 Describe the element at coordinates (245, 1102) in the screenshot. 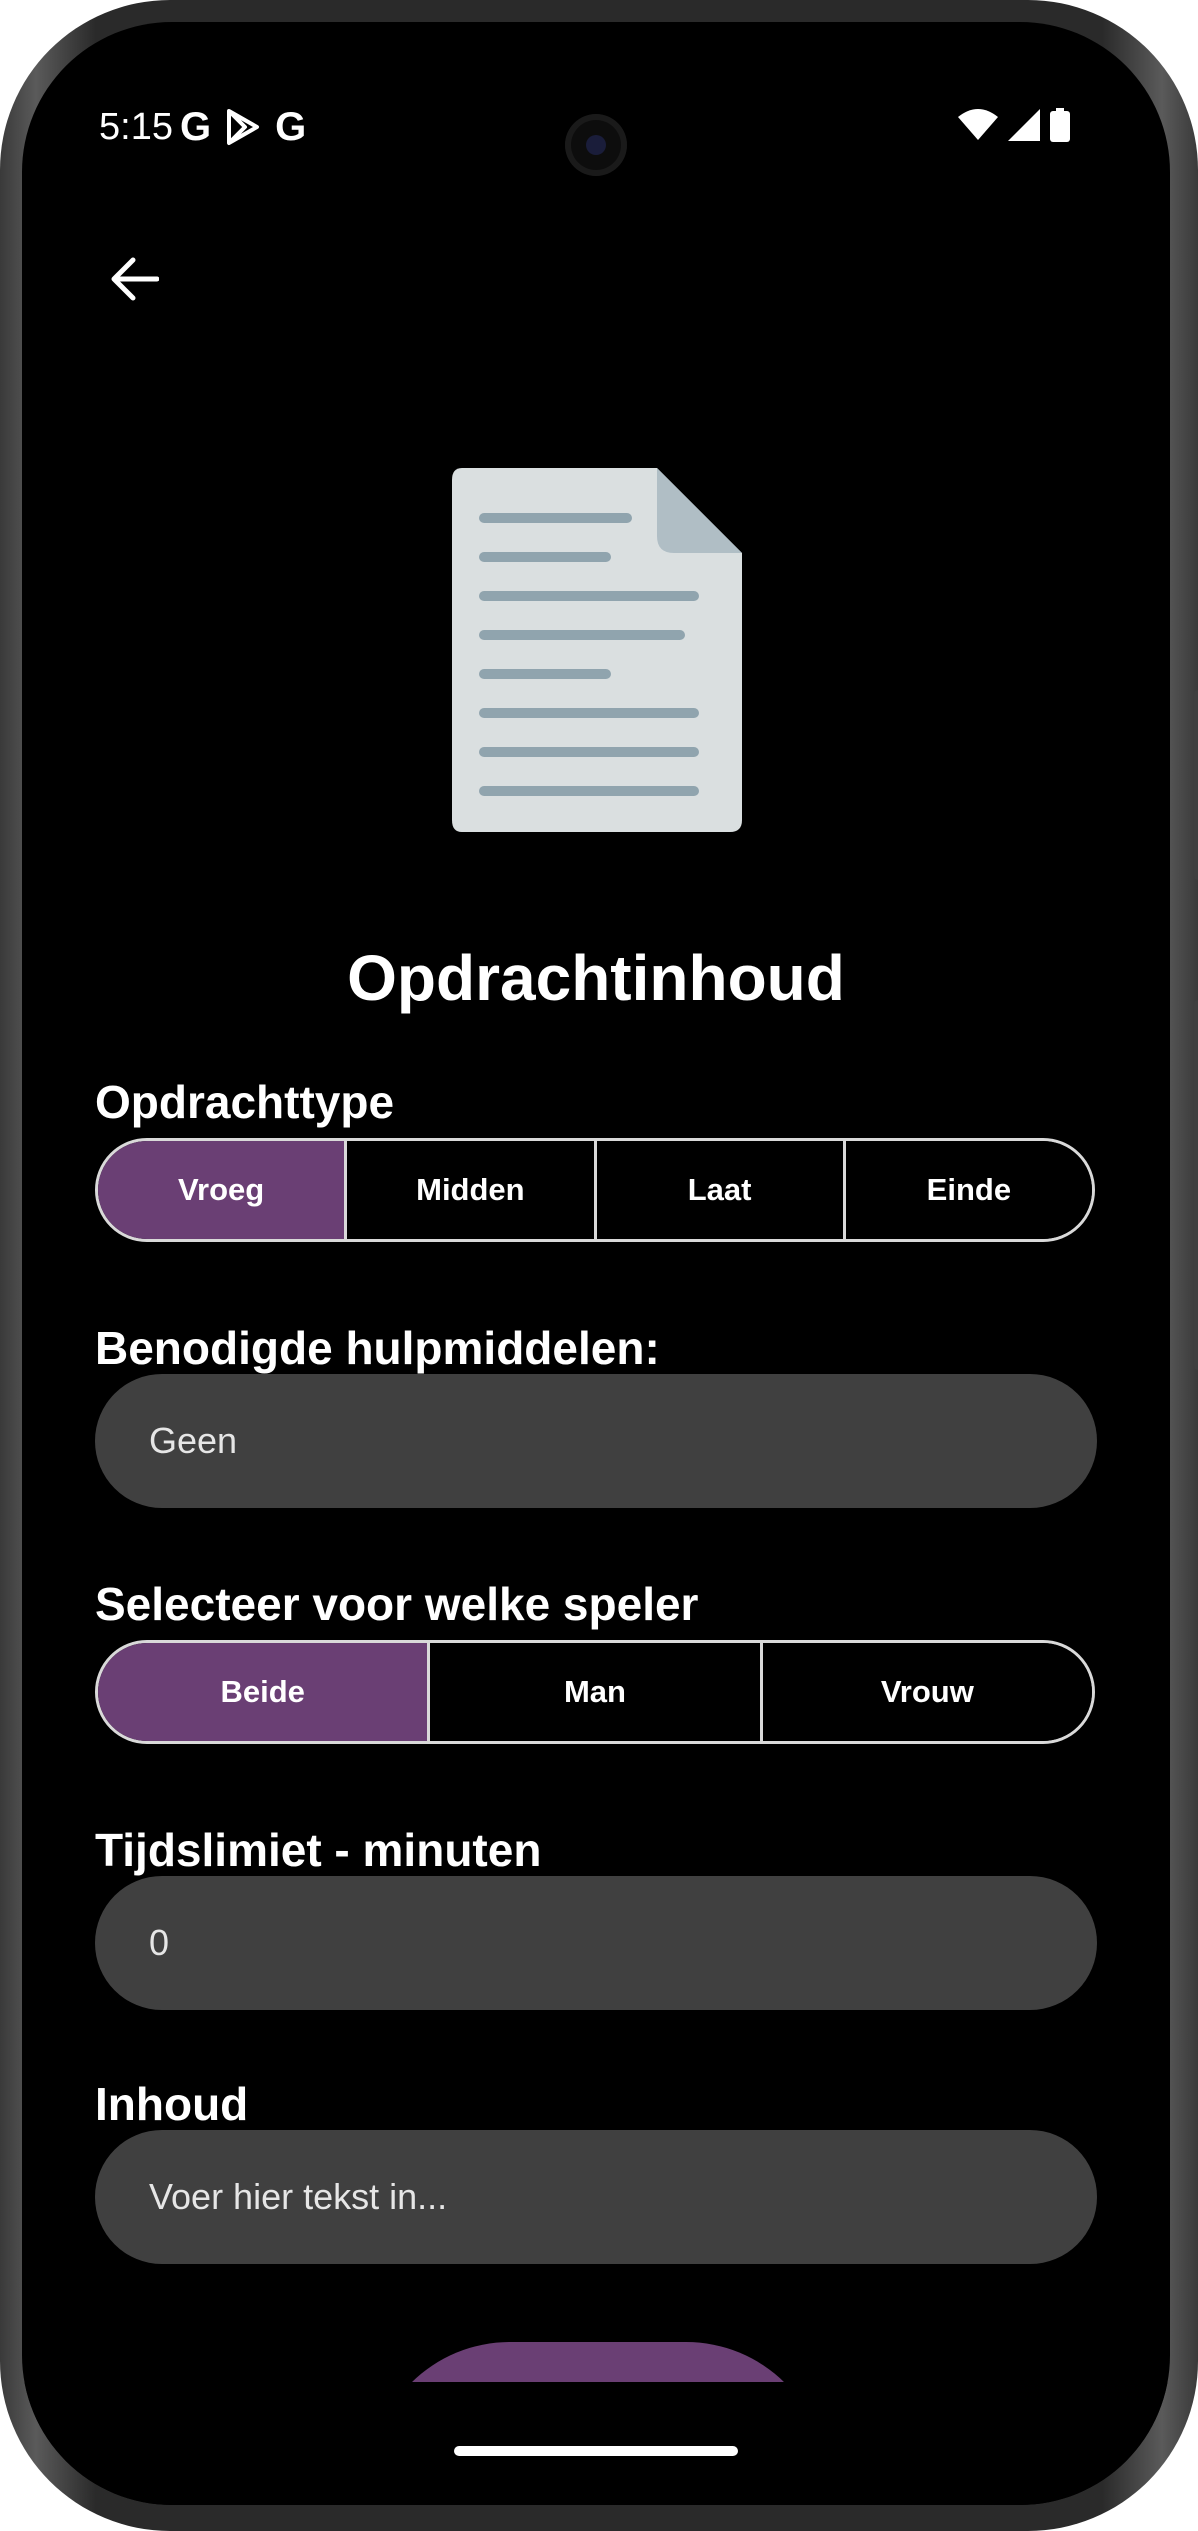

I see `assignment-type-label: Opdrachttype` at that location.